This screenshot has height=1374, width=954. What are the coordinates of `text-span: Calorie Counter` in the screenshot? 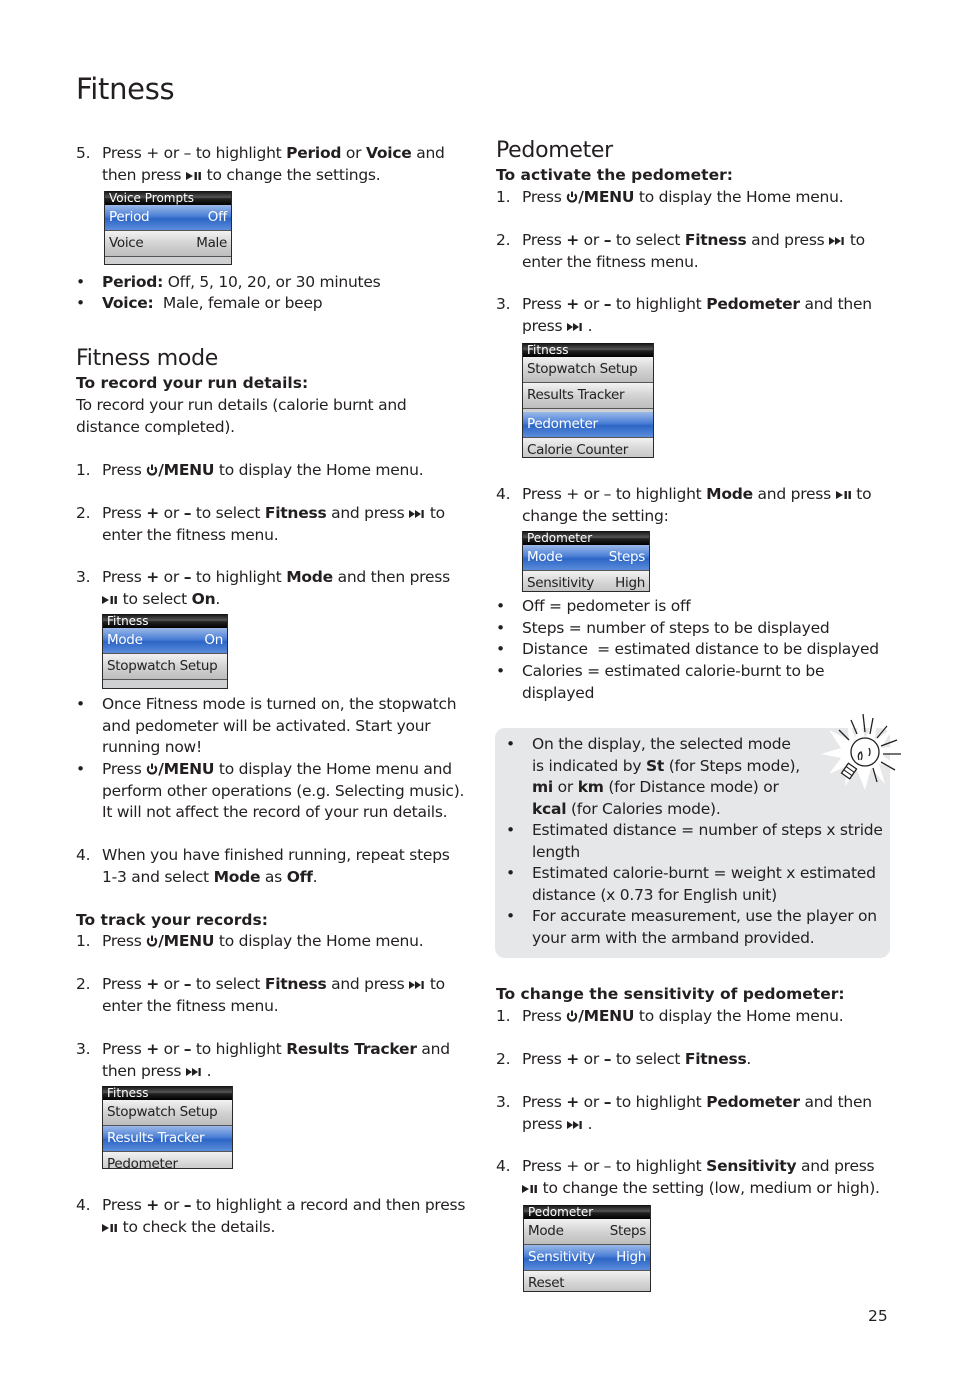 It's located at (578, 450).